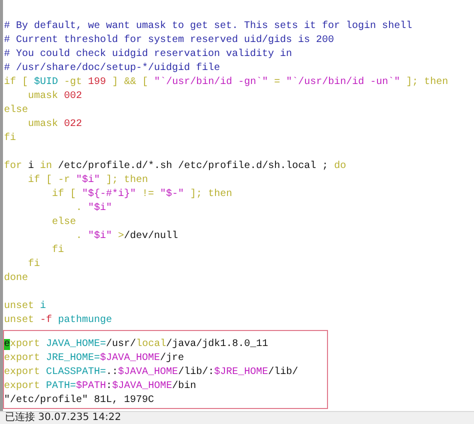 The image size is (474, 424). What do you see at coordinates (137, 345) in the screenshot?
I see `code-line: export JAVA_HOME=/usr/local/java/jdk1.8.0_11` at bounding box center [137, 345].